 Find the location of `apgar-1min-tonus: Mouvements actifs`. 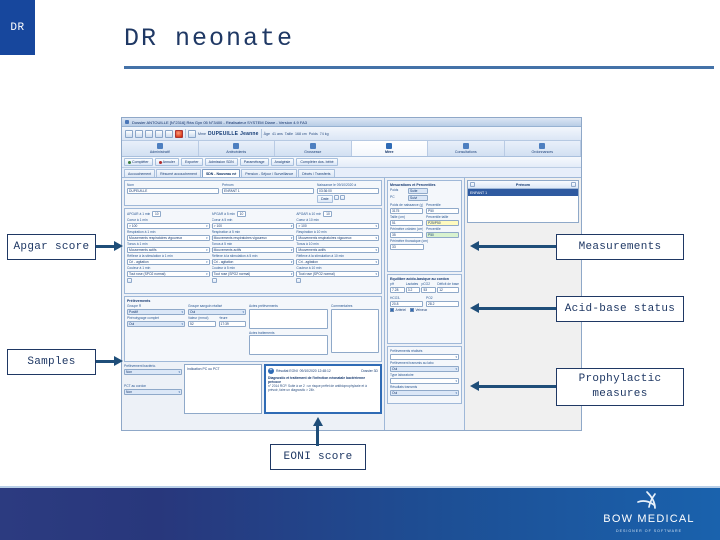

apgar-1min-tonus: Mouvements actifs is located at coordinates (168, 249).